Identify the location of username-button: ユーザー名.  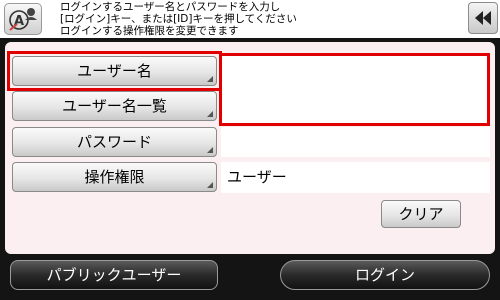
(114, 71).